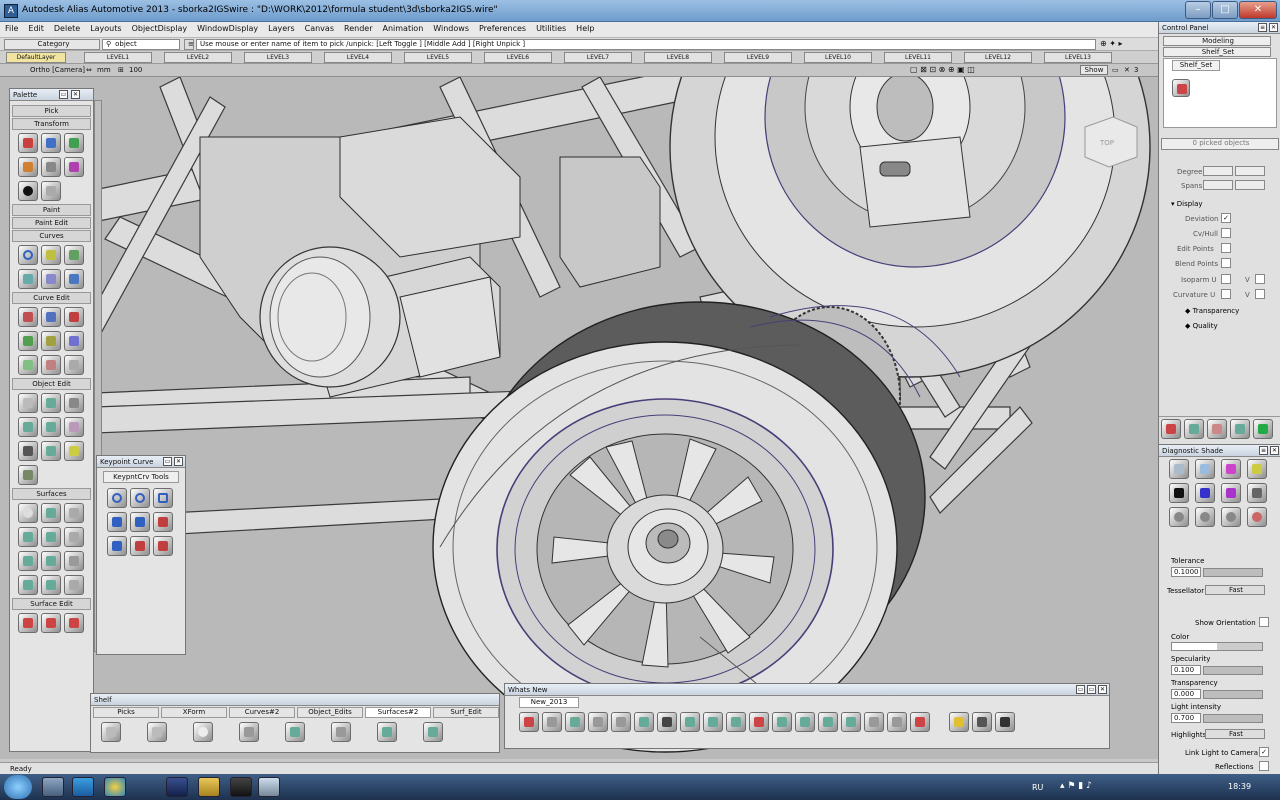  Describe the element at coordinates (74, 317) in the screenshot. I see `trim-curve-icon` at that location.